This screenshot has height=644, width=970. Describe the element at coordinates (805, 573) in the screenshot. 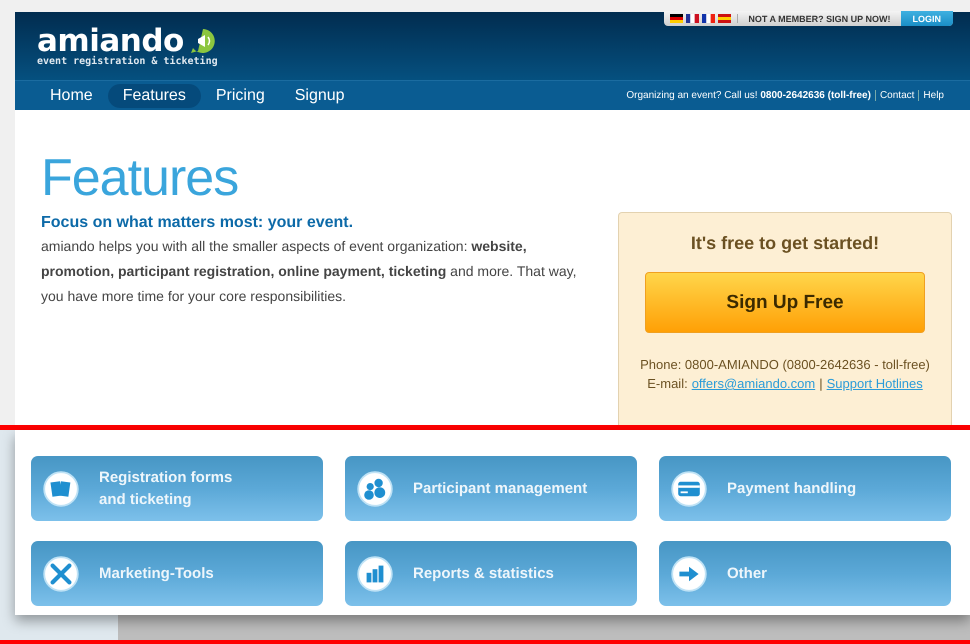

I see `feature-tile: Other` at that location.